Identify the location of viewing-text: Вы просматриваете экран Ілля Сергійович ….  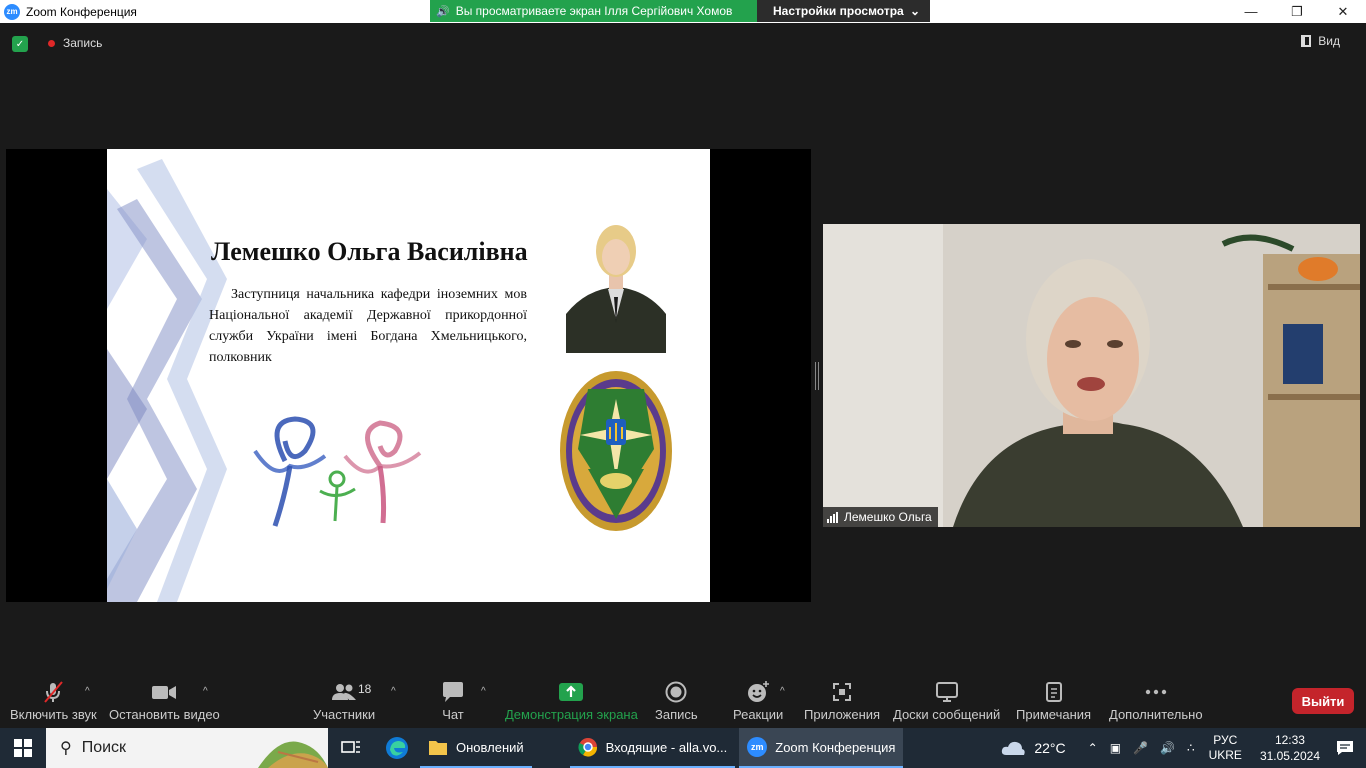
(594, 11).